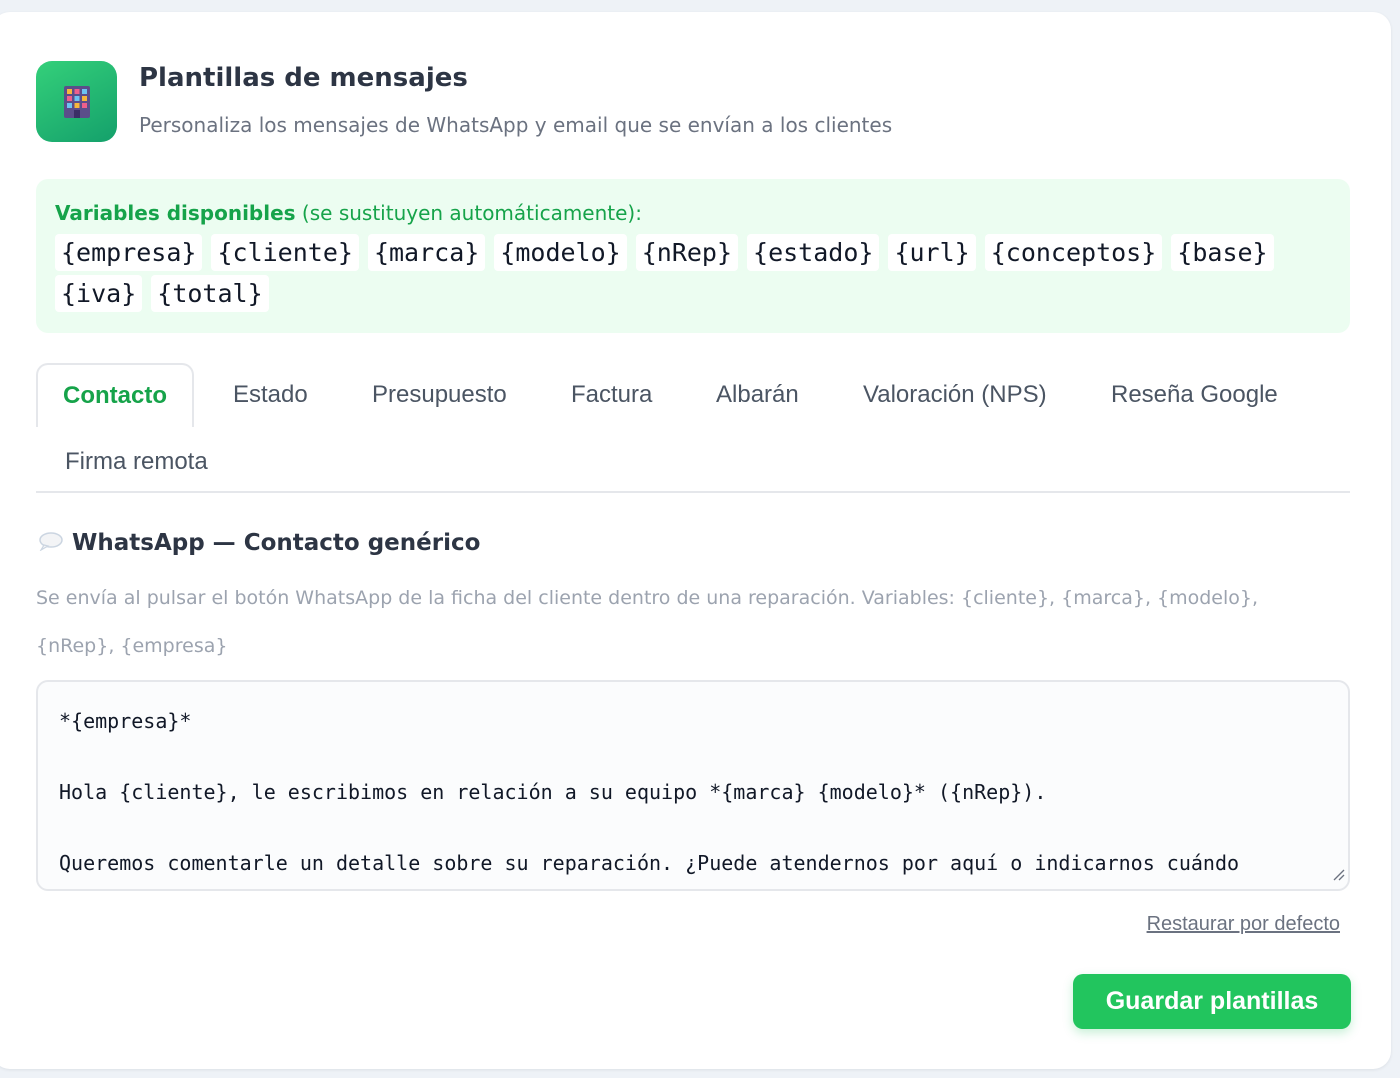 This screenshot has width=1400, height=1078. Describe the element at coordinates (439, 395) in the screenshot. I see `tab-presupuesto: Presupuesto` at that location.